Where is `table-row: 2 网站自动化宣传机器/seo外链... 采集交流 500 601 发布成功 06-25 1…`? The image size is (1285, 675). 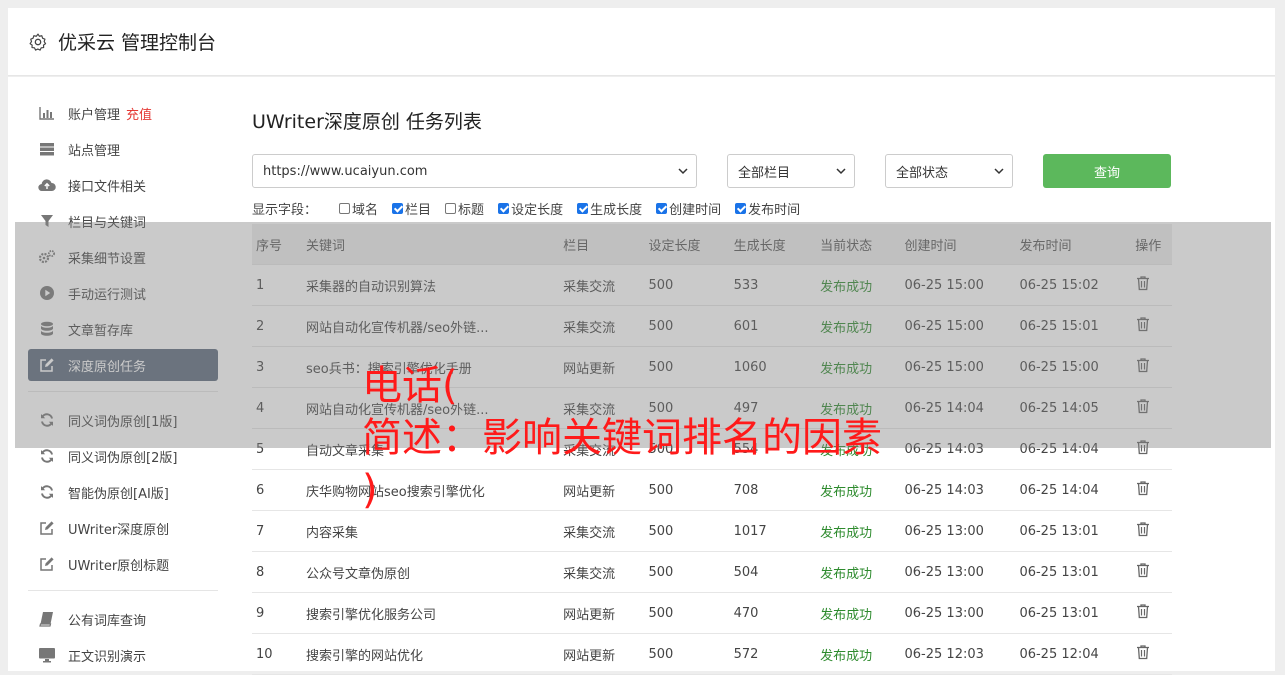
table-row: 2 网站自动化宣传机器/seo外链... 采集交流 500 601 发布成功 06-25 1… is located at coordinates (712, 326).